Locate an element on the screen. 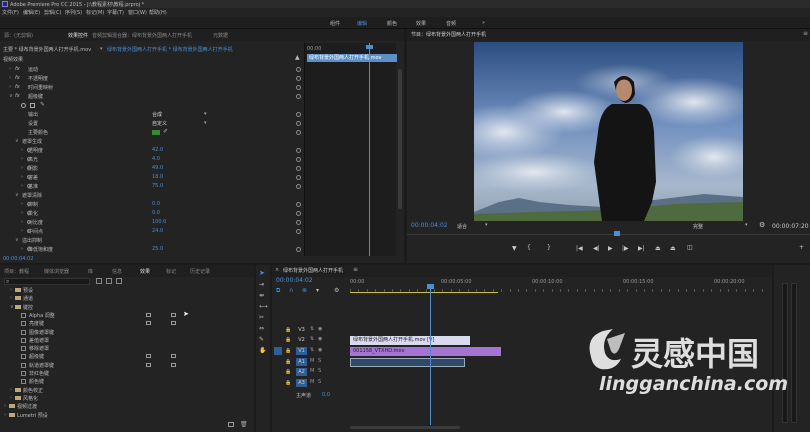 The height and width of the screenshot is (432, 810). menu-item: 序列(S) is located at coordinates (73, 12).